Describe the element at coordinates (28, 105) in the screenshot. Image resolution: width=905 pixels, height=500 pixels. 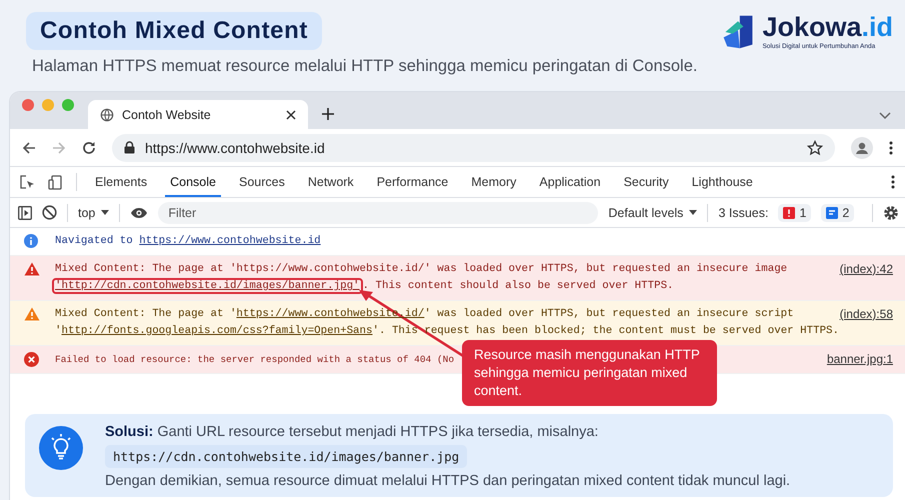
I see `close-window-button` at that location.